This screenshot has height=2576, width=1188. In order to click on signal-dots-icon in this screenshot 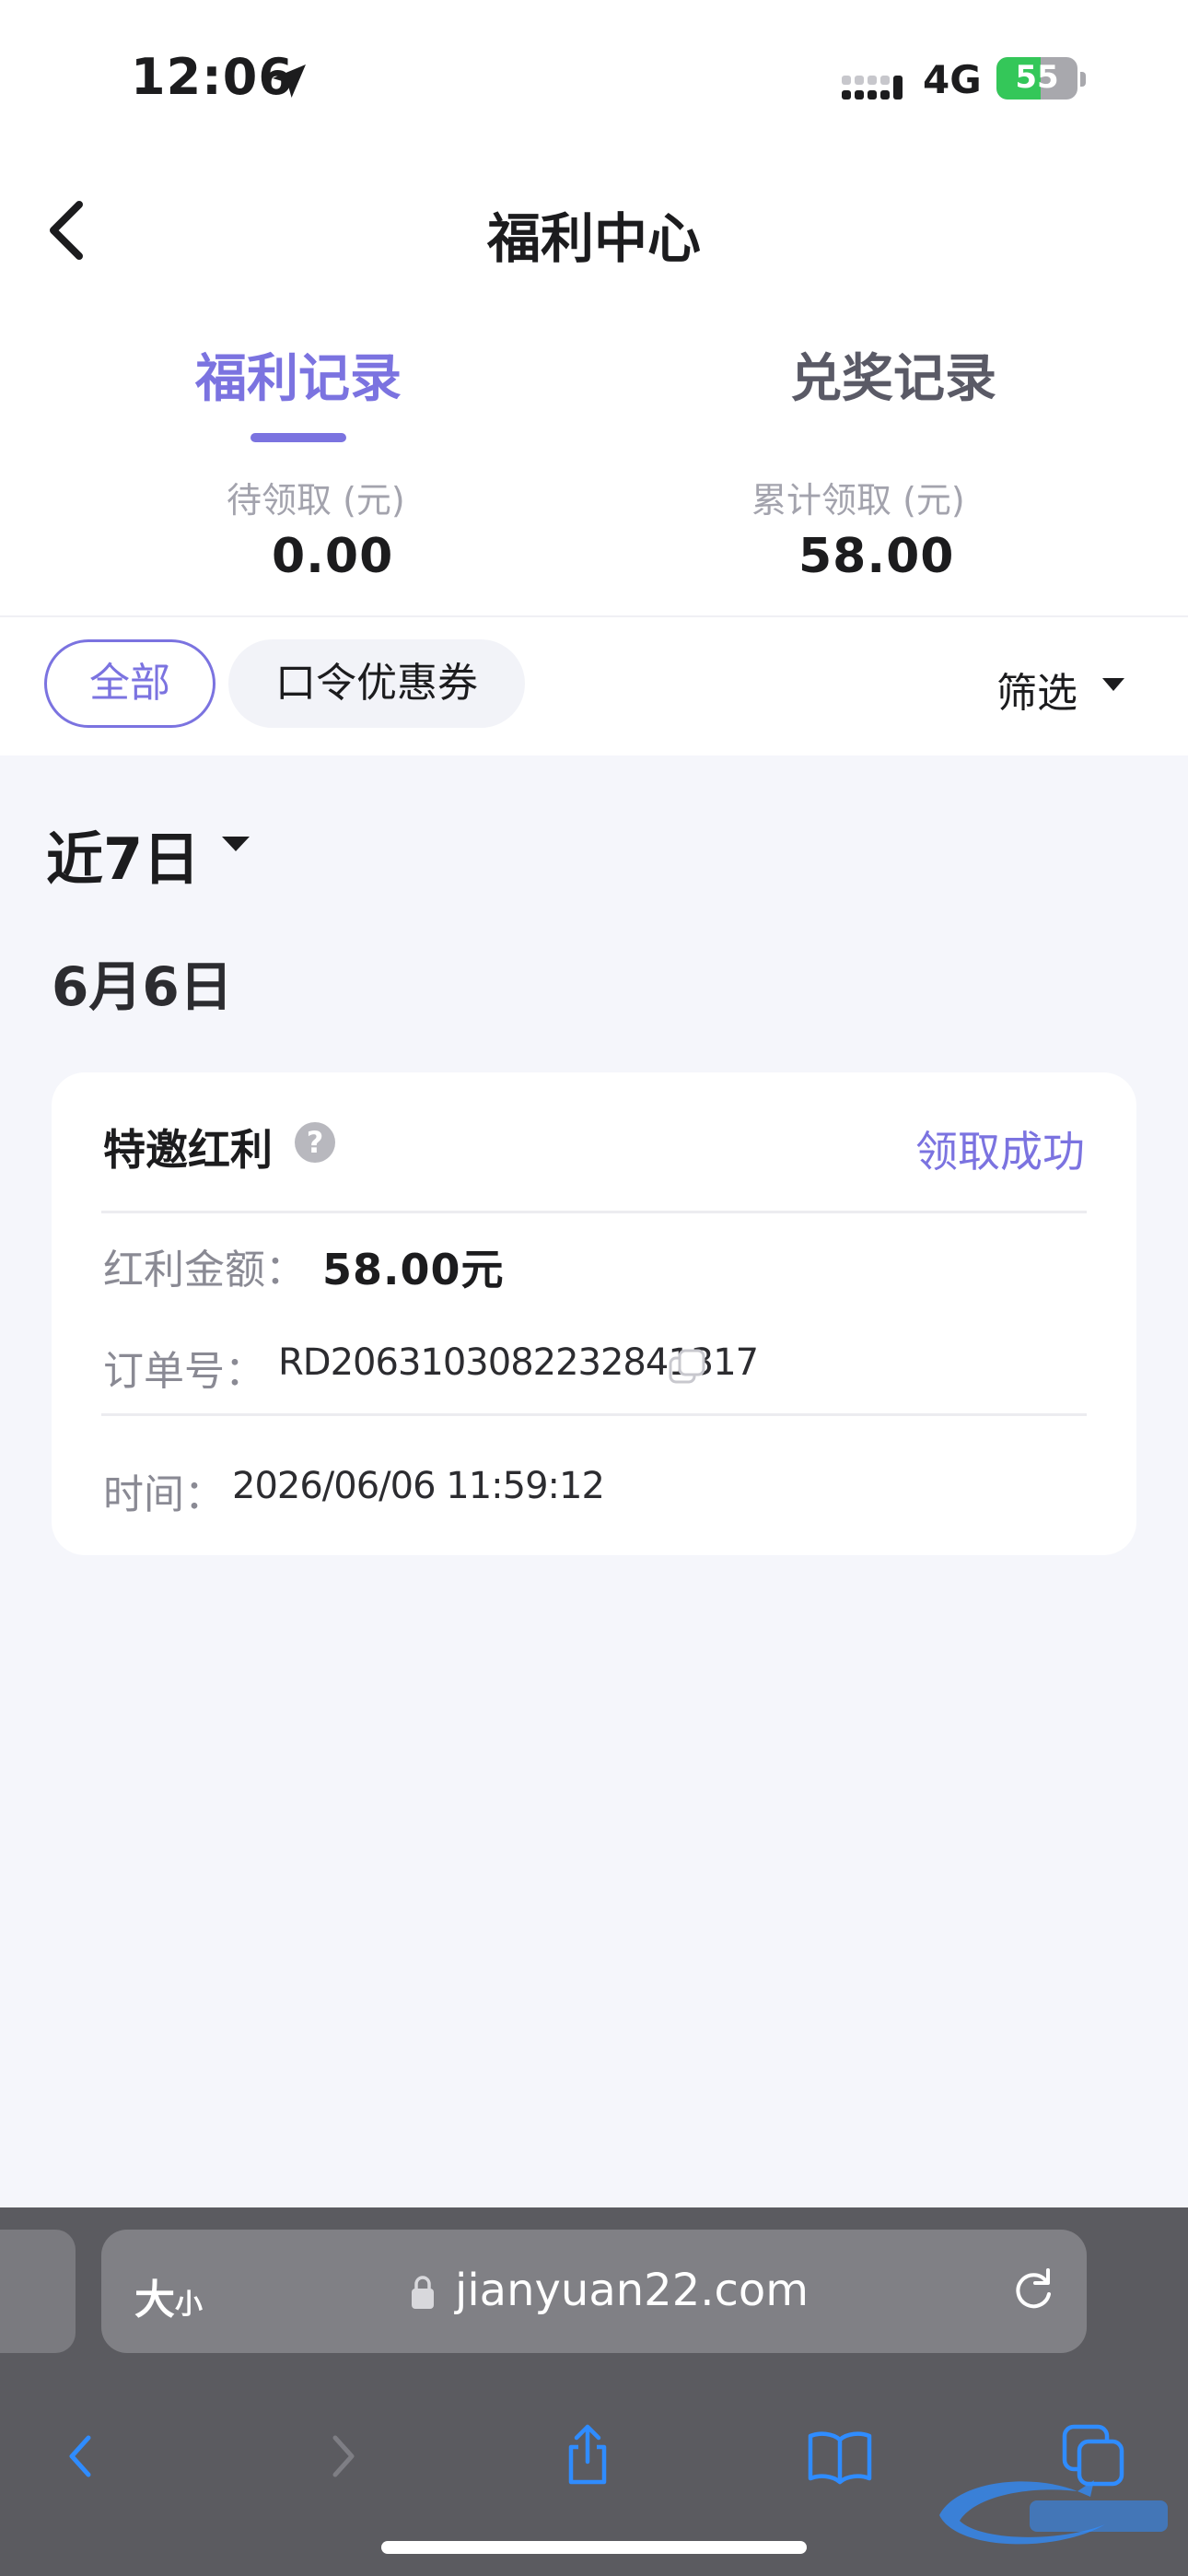, I will do `click(872, 88)`.